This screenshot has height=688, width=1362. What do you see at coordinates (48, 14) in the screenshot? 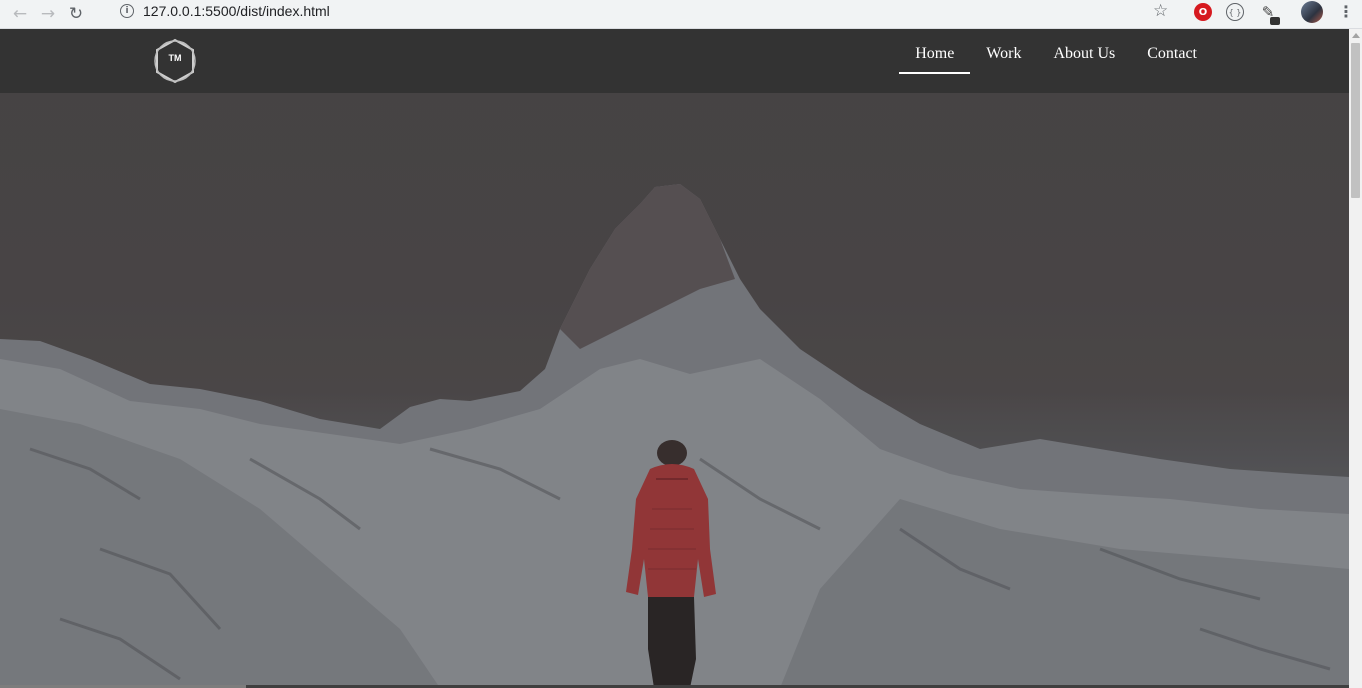
I see `forward-arrow-icon: →` at bounding box center [48, 14].